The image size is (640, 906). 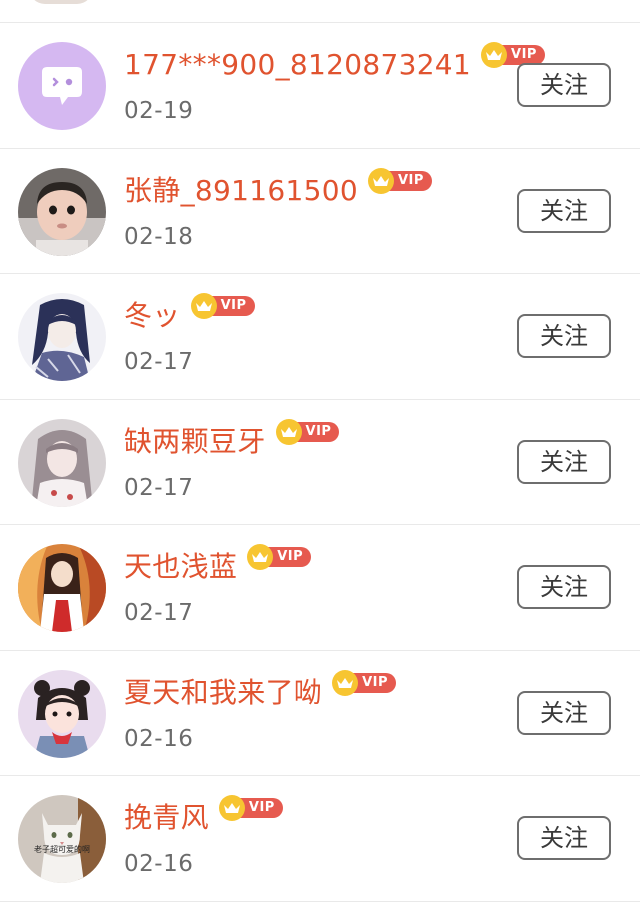 What do you see at coordinates (297, 65) in the screenshot?
I see `user-name: 177***900_8120873241` at bounding box center [297, 65].